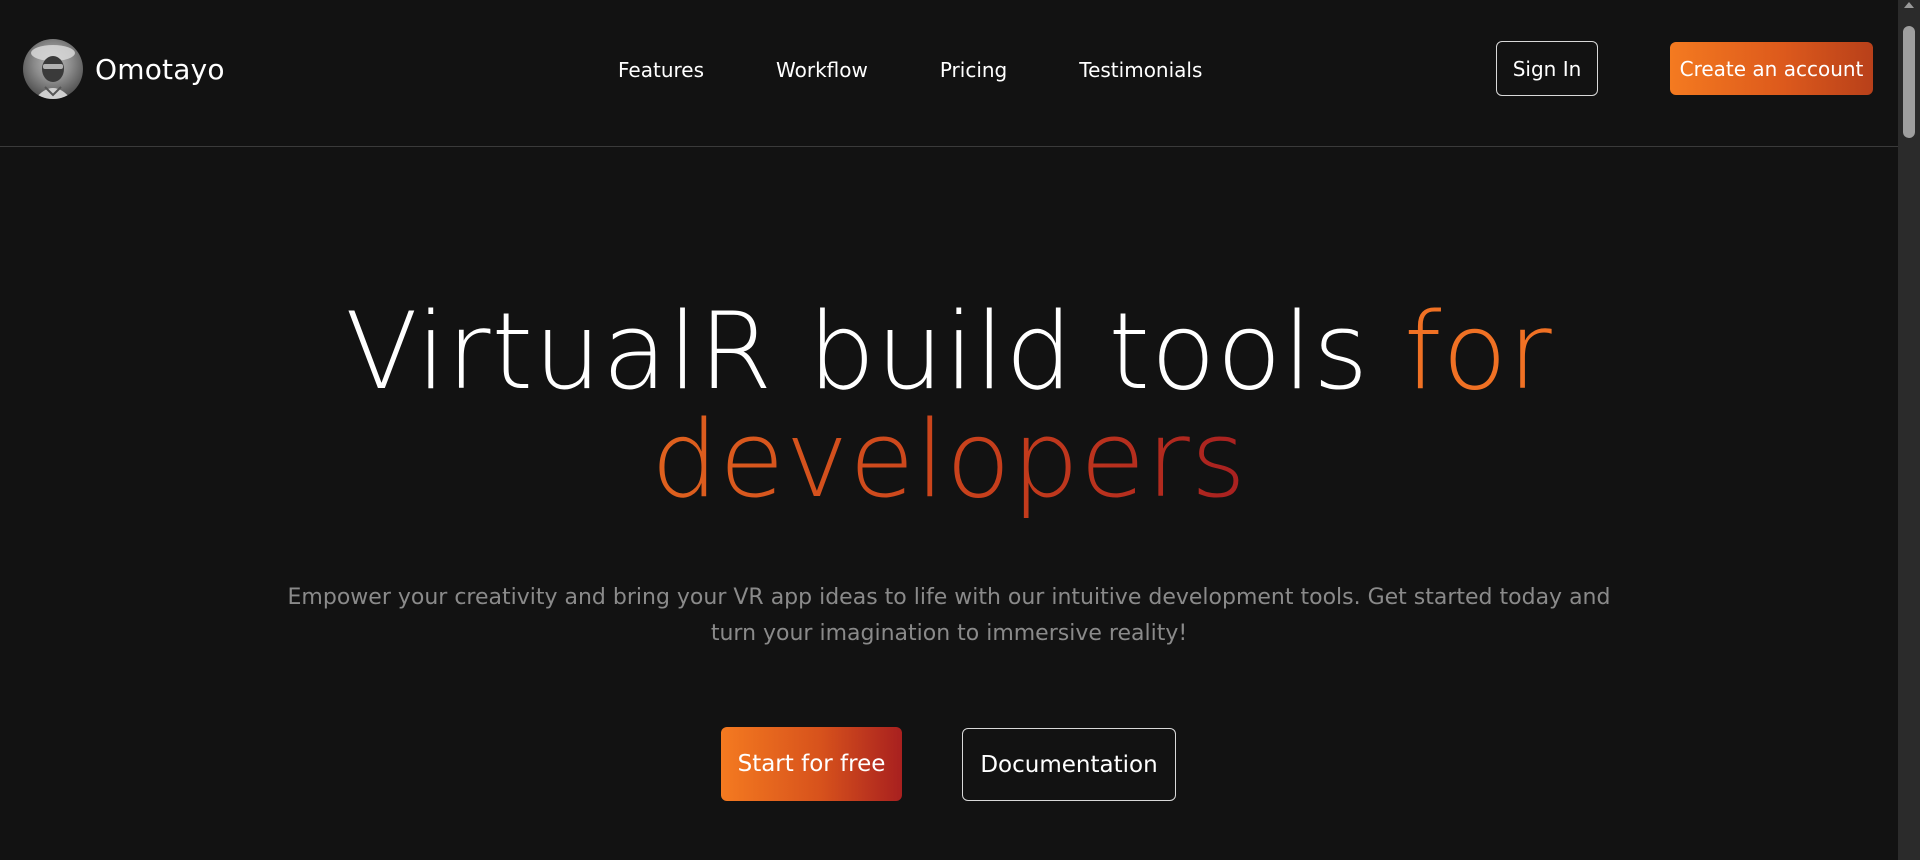 The height and width of the screenshot is (860, 1920). What do you see at coordinates (1140, 70) in the screenshot?
I see `nav-item-testimonials: Testimonials` at bounding box center [1140, 70].